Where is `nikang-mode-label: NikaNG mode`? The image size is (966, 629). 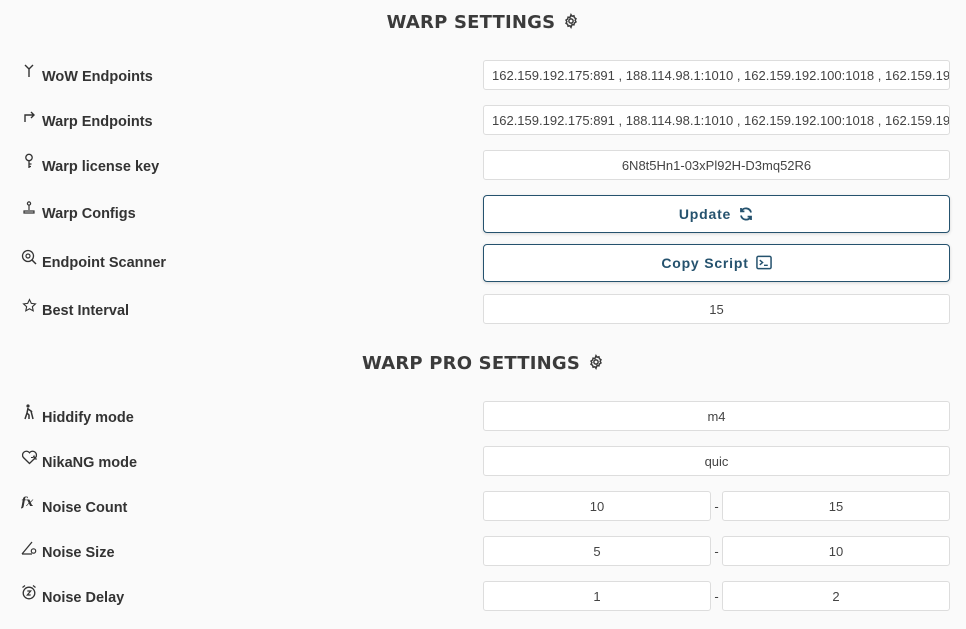
nikang-mode-label: NikaNG mode is located at coordinates (90, 463).